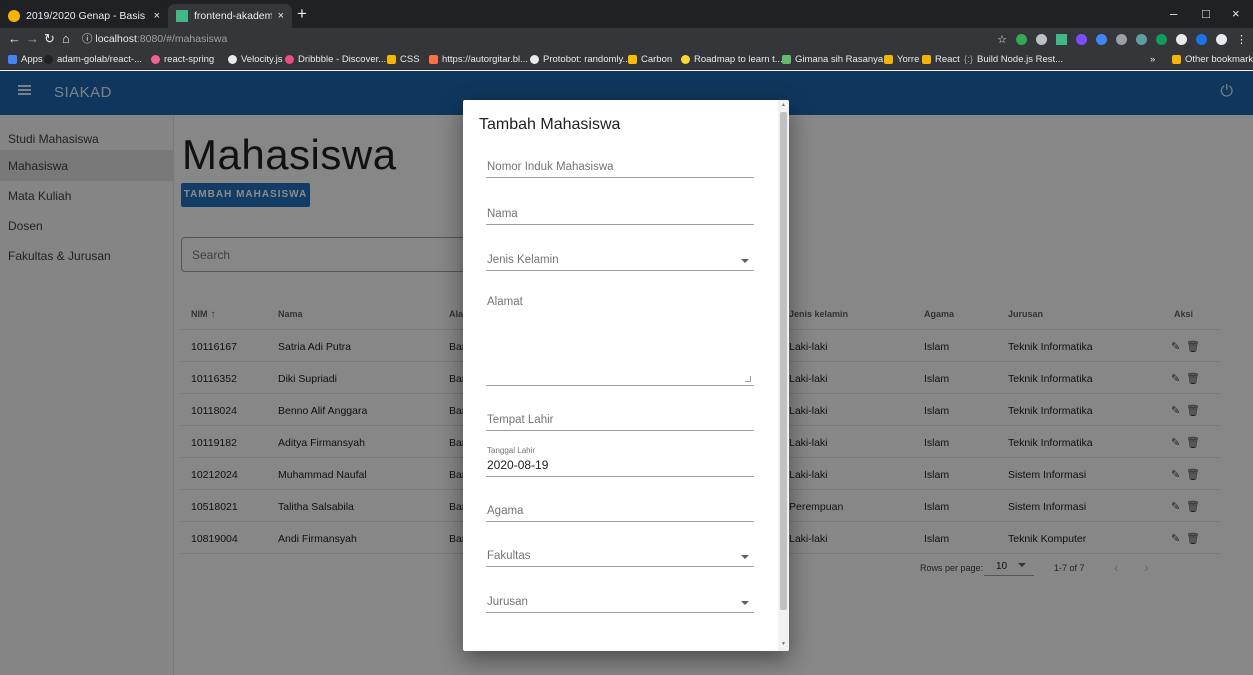  I want to click on new-tab-button: +, so click(302, 13).